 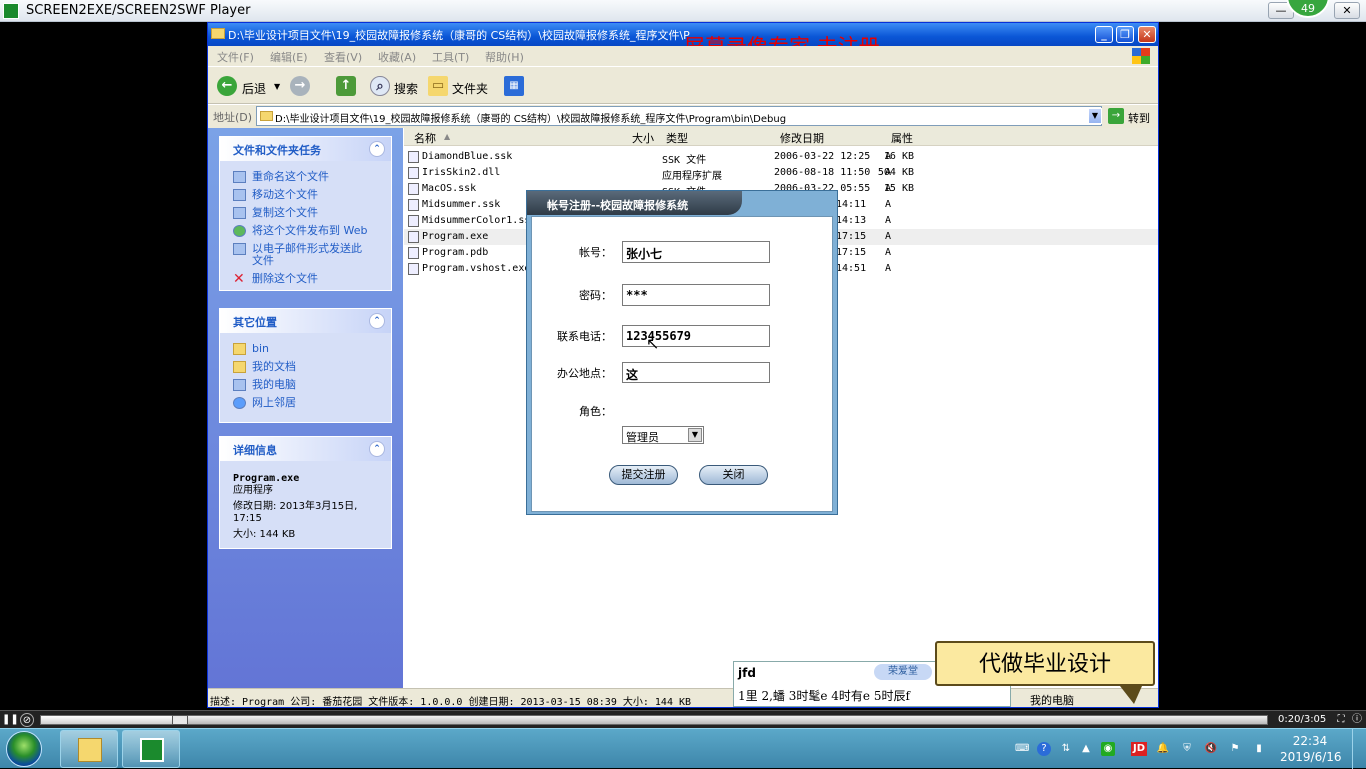 I want to click on flag-icon: ⚑, so click(x=1235, y=749).